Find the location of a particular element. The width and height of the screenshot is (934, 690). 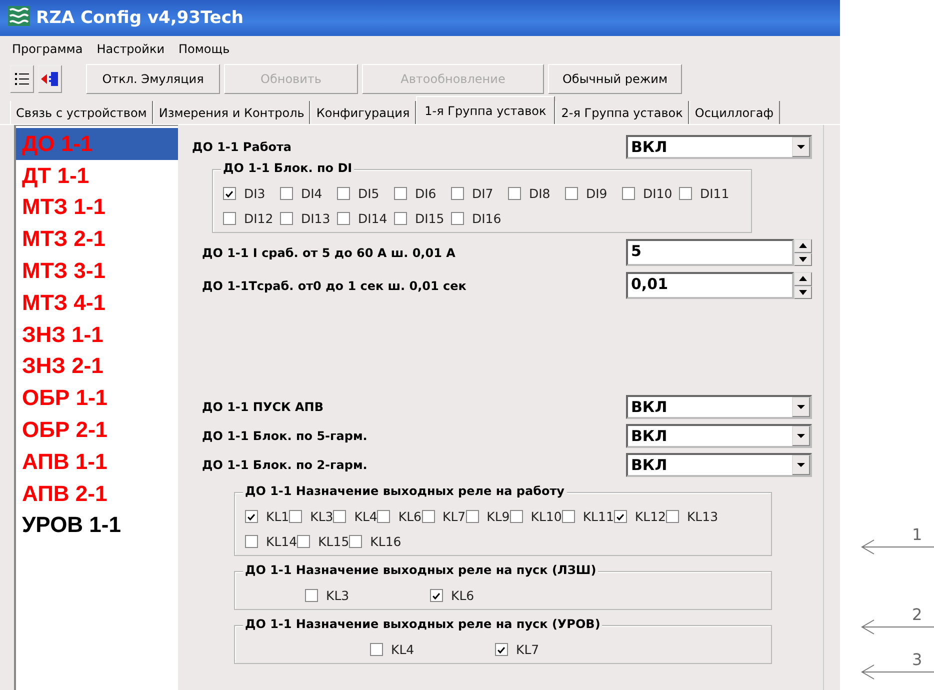

item-label: АПВ 2-1 is located at coordinates (65, 493).